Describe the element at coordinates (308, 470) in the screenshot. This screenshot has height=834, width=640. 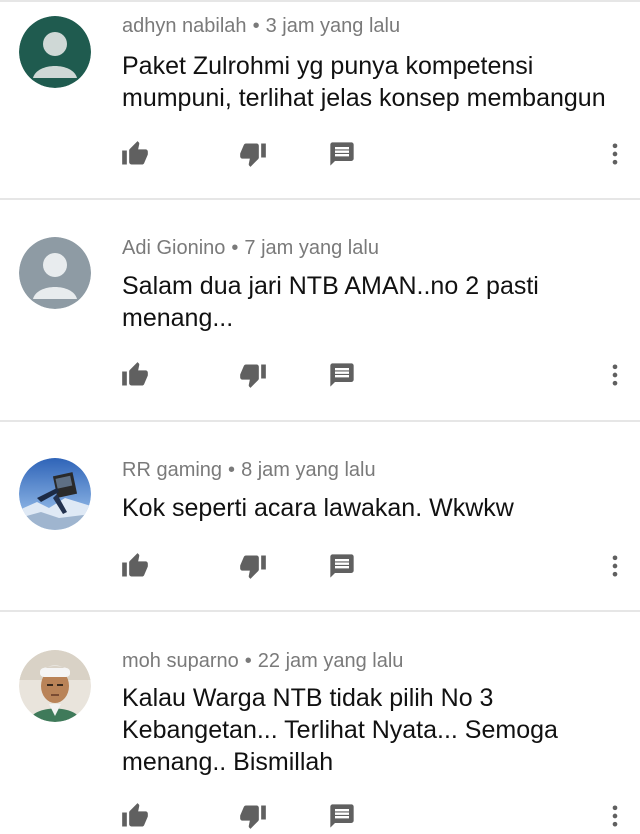
I see `comment-time: 8 jam yang lalu` at that location.